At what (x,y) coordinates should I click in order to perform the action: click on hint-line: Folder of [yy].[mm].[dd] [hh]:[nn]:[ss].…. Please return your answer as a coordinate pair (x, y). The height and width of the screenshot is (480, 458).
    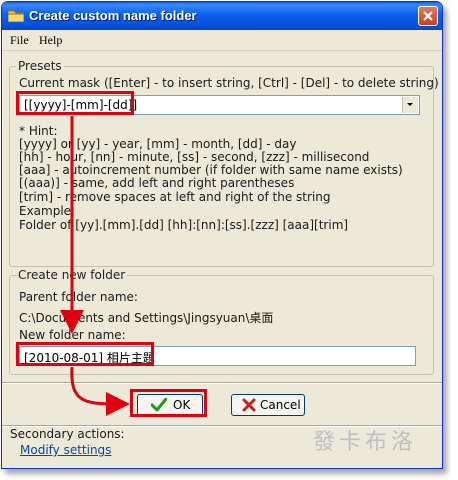
    Looking at the image, I should click on (184, 225).